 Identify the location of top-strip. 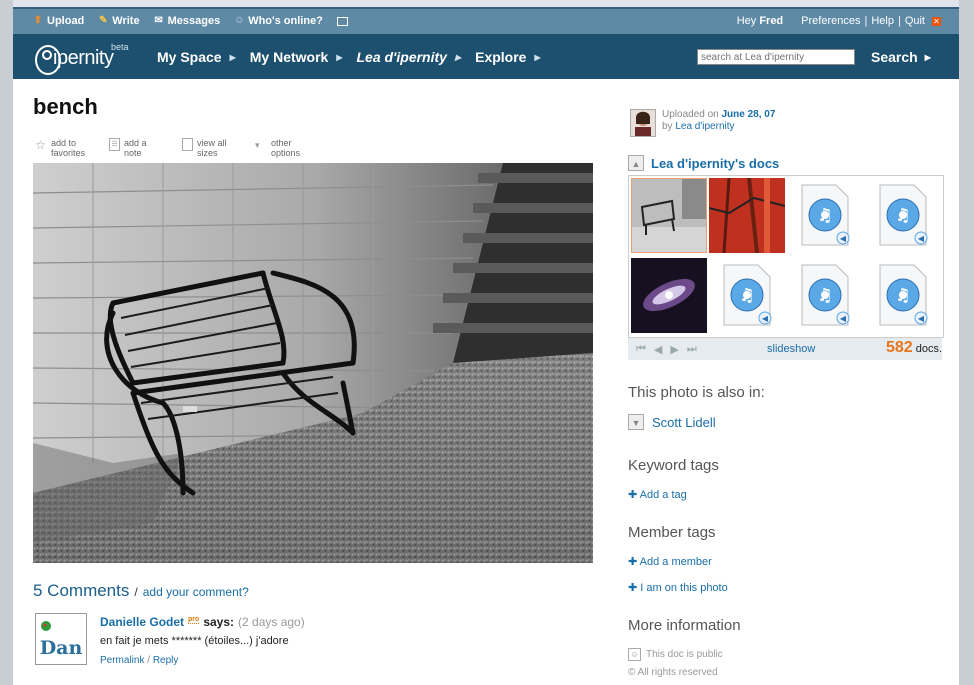
(486, 4).